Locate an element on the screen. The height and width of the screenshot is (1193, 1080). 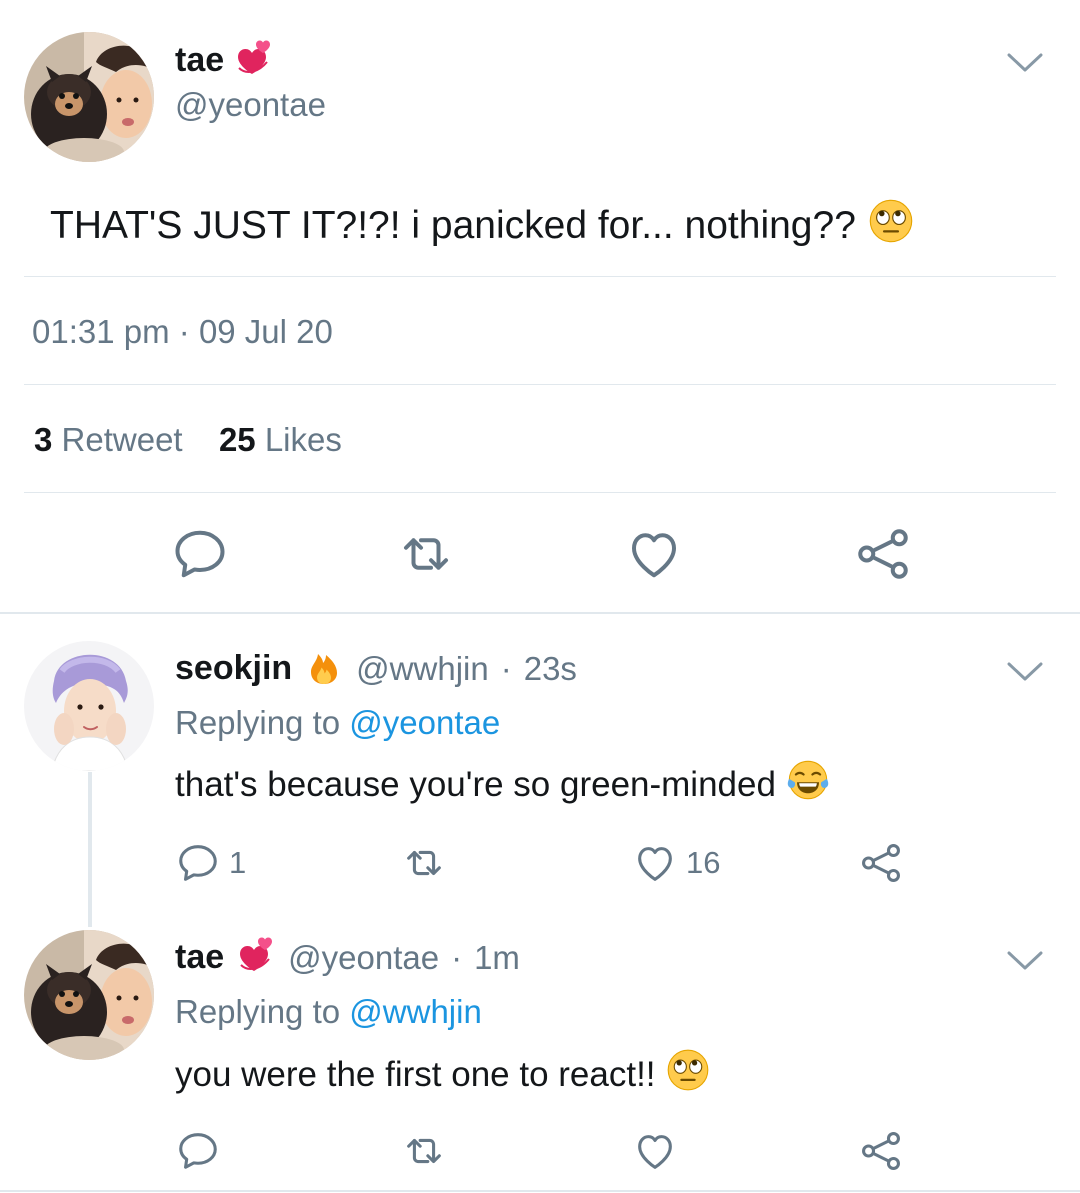
reply-age: 1m is located at coordinates (497, 957).